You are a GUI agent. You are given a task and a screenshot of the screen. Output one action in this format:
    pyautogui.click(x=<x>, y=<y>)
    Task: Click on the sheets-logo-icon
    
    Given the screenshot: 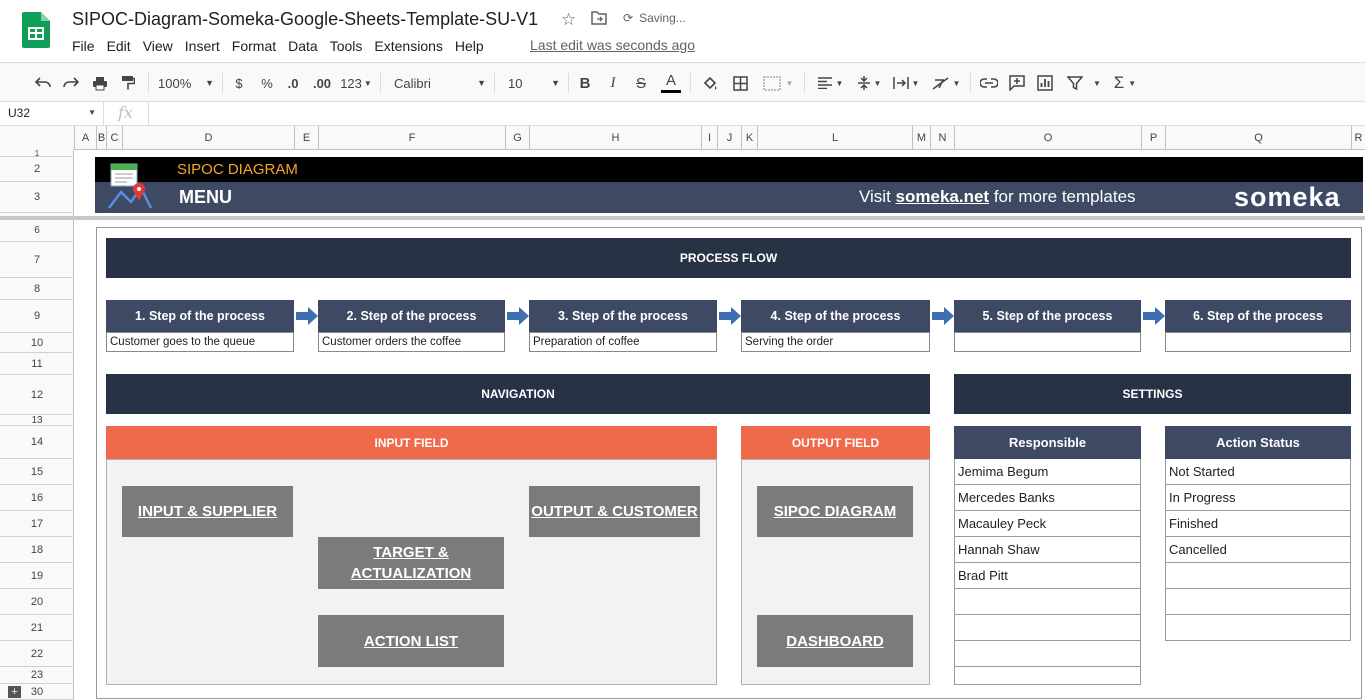 What is the action you would take?
    pyautogui.click(x=36, y=30)
    